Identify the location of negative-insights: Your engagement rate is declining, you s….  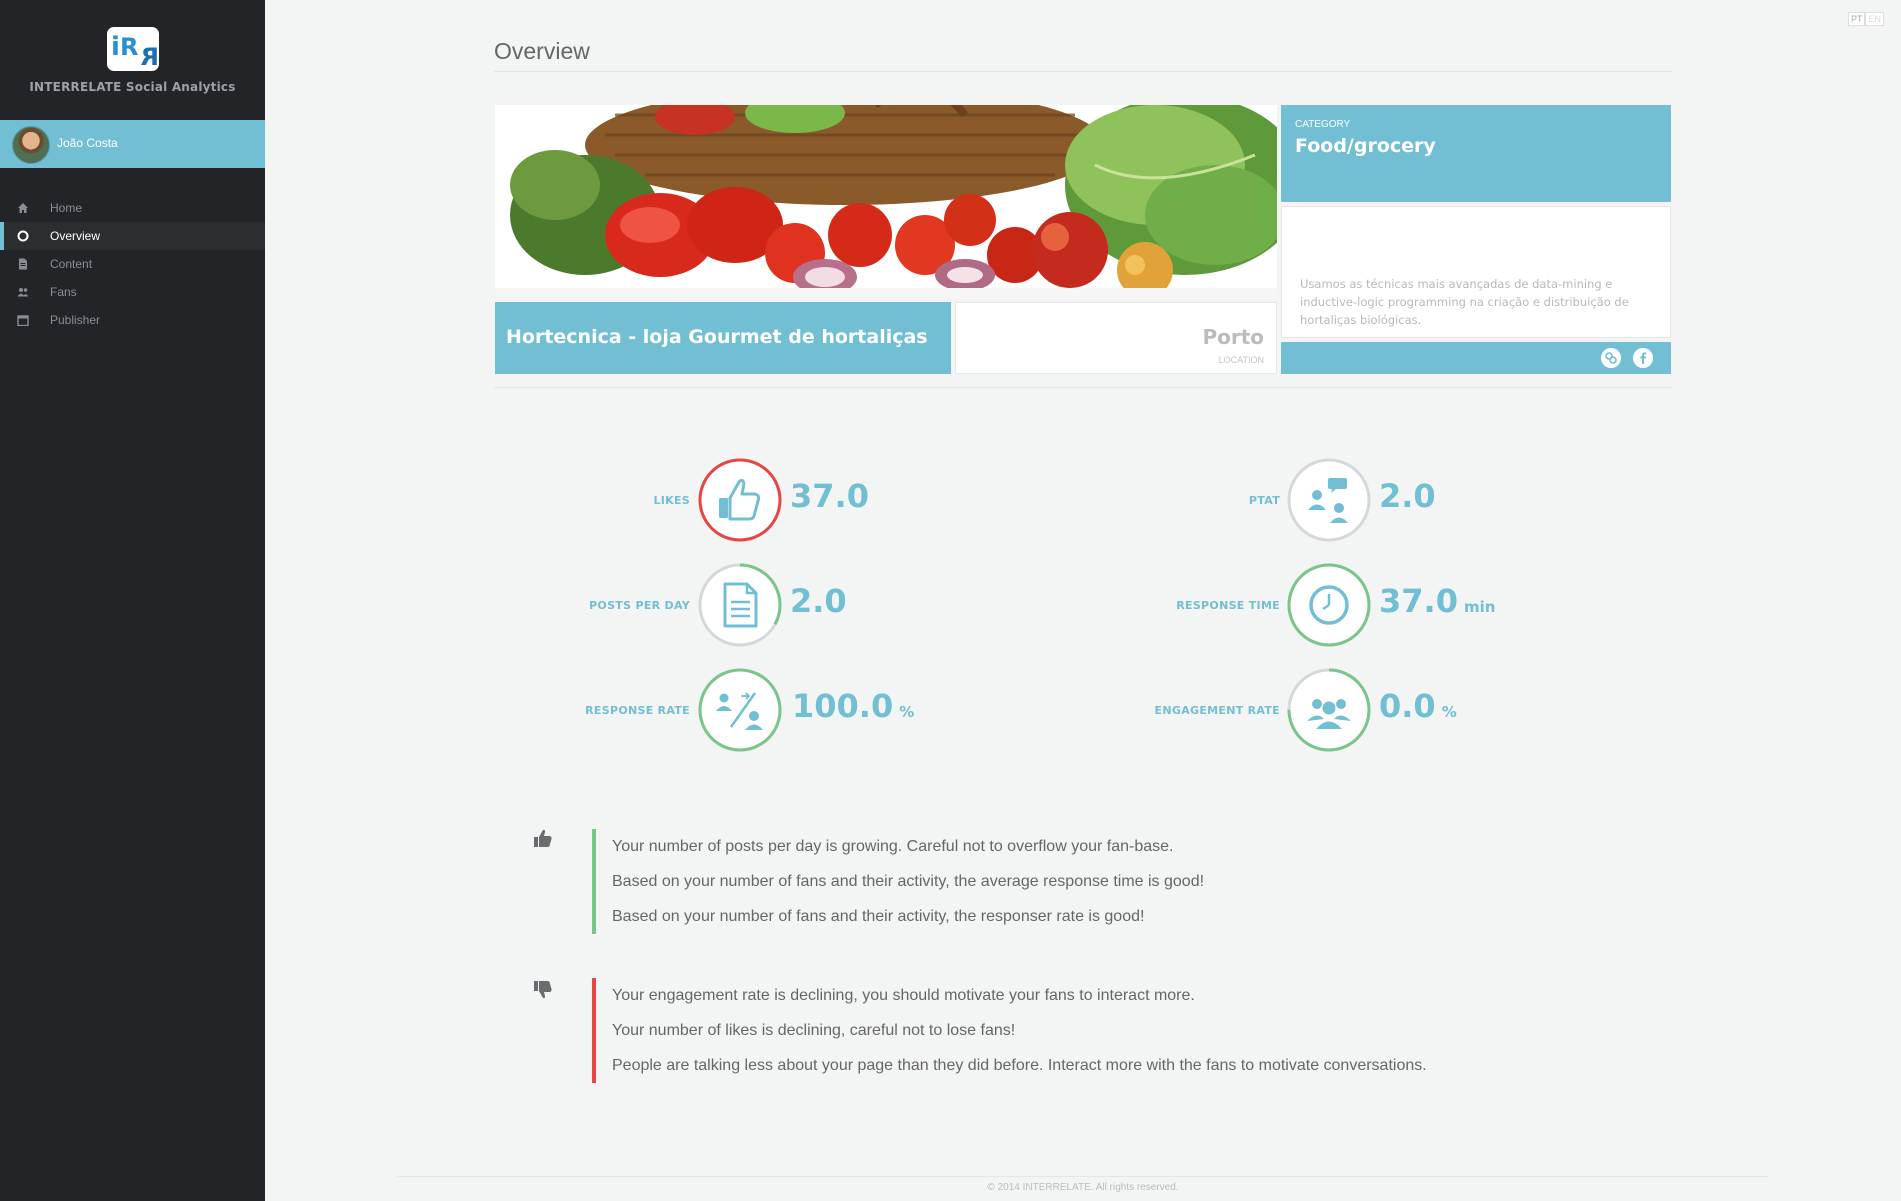
(1044, 1030).